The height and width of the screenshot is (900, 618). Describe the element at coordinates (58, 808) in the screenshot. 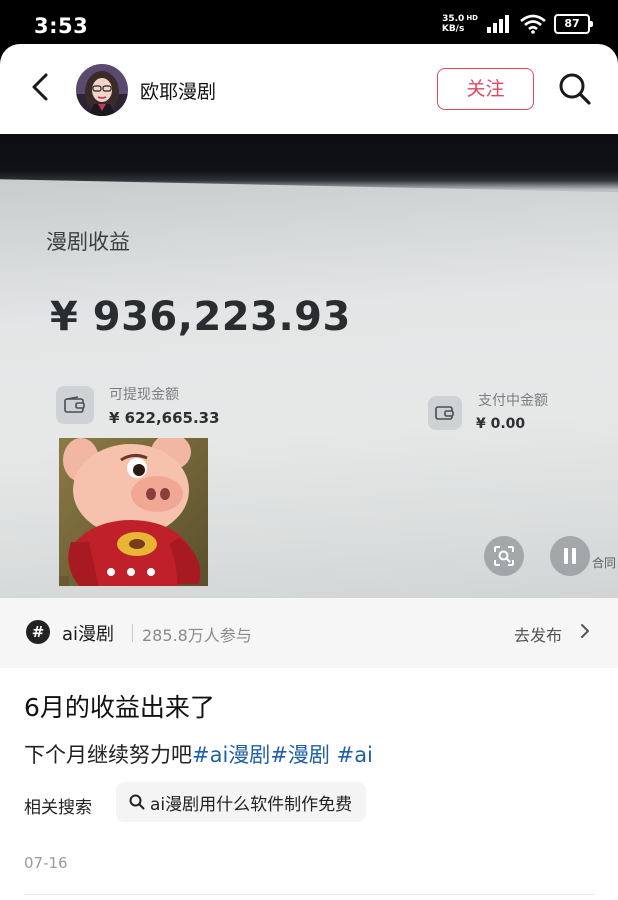

I see `related-search-label: 相关搜索` at that location.